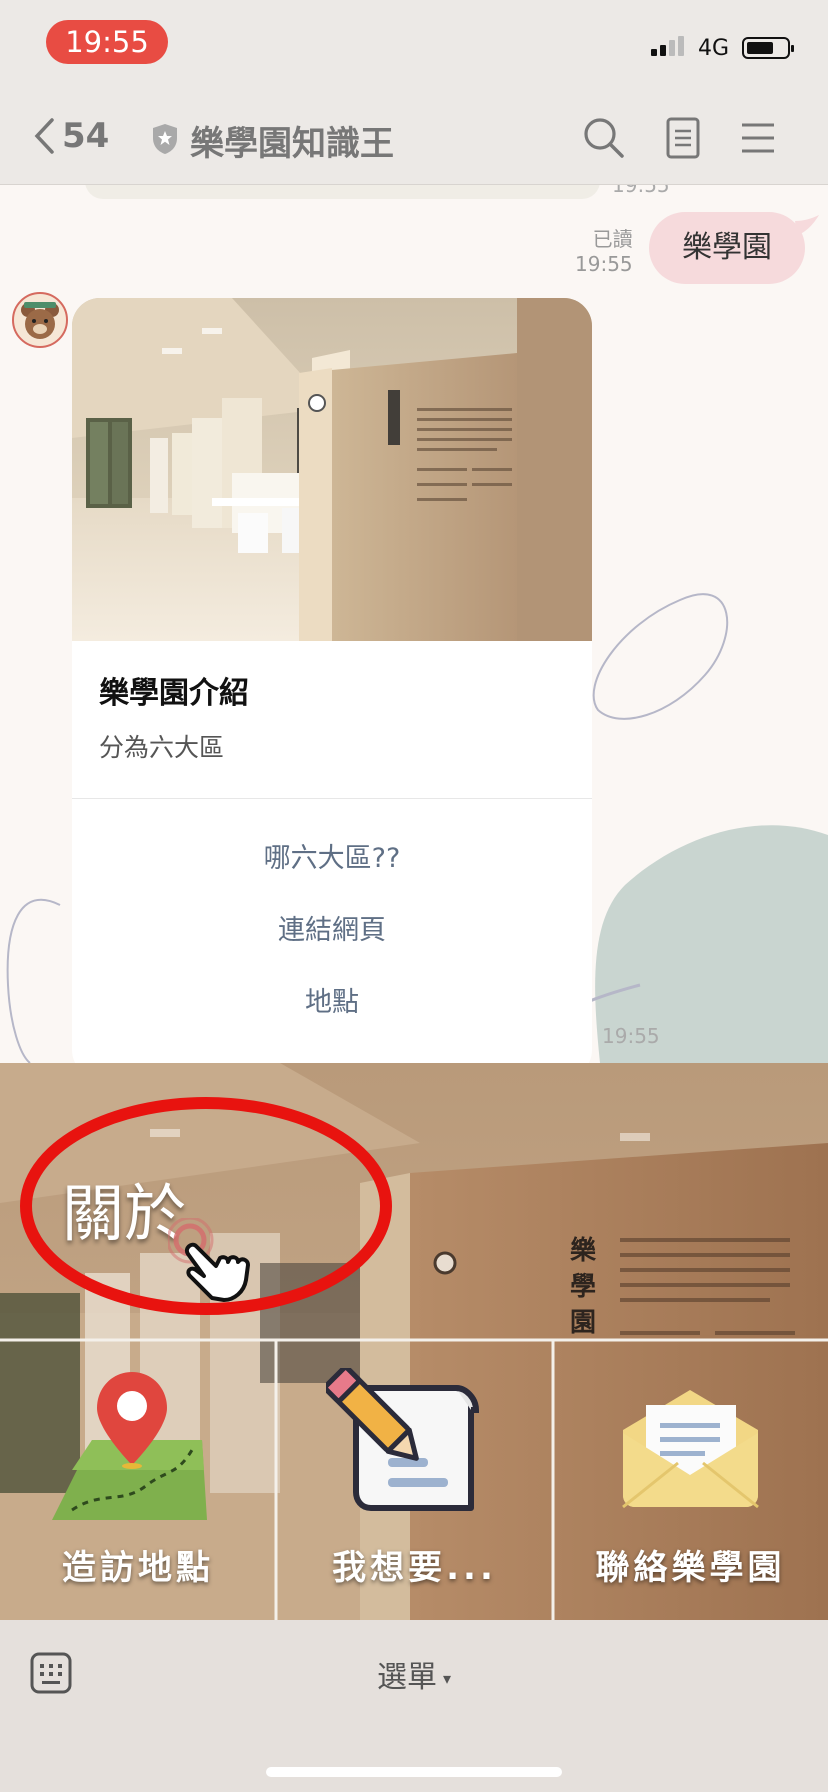 The image size is (828, 1792). I want to click on read-receipt: 已讀 19:55, so click(604, 252).